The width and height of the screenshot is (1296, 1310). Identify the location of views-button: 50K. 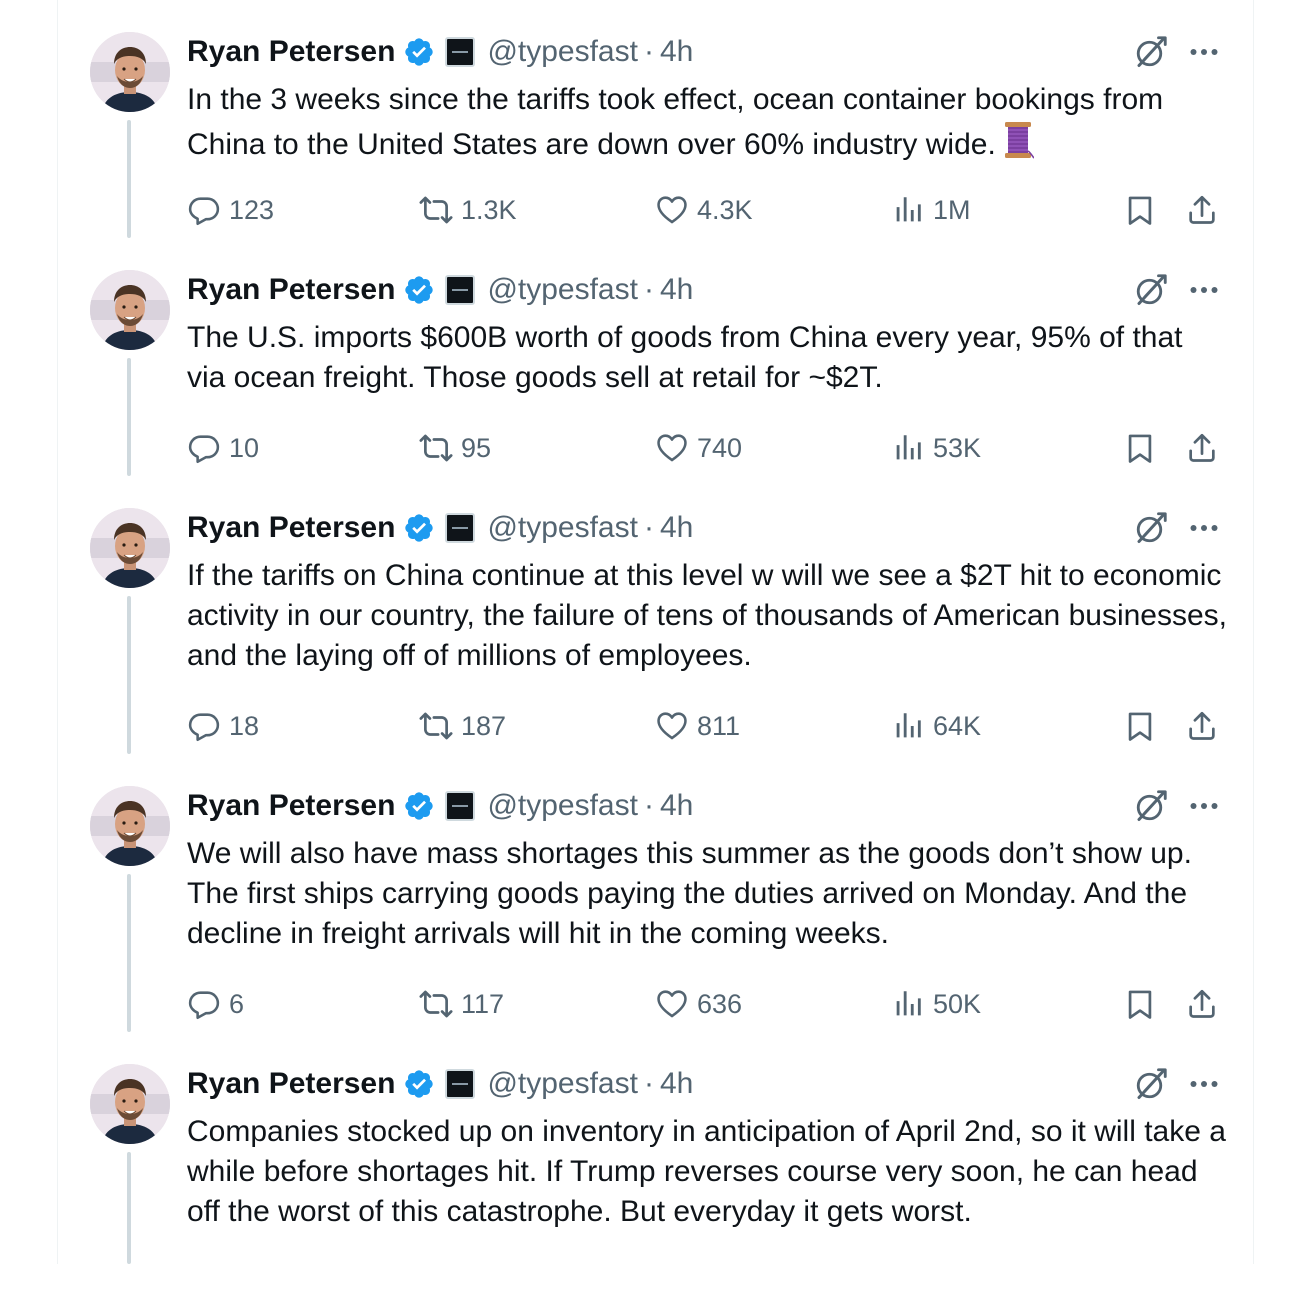
(936, 1004).